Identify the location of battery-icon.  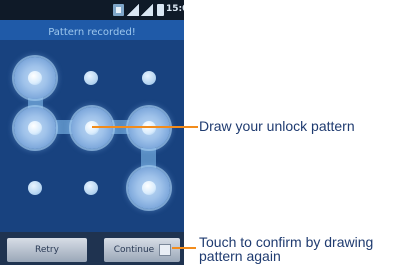
(160, 10).